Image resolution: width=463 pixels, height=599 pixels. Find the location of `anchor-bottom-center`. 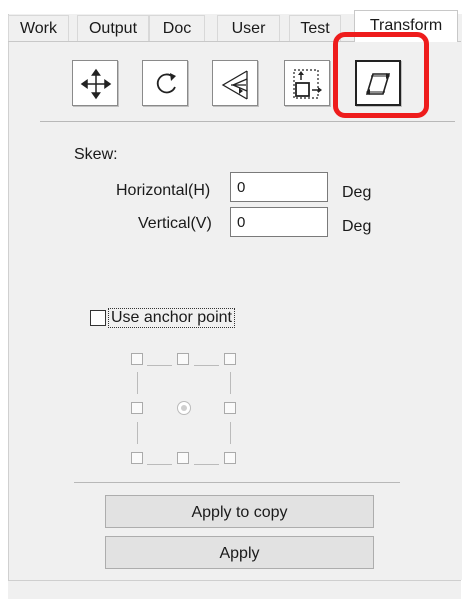

anchor-bottom-center is located at coordinates (183, 458).